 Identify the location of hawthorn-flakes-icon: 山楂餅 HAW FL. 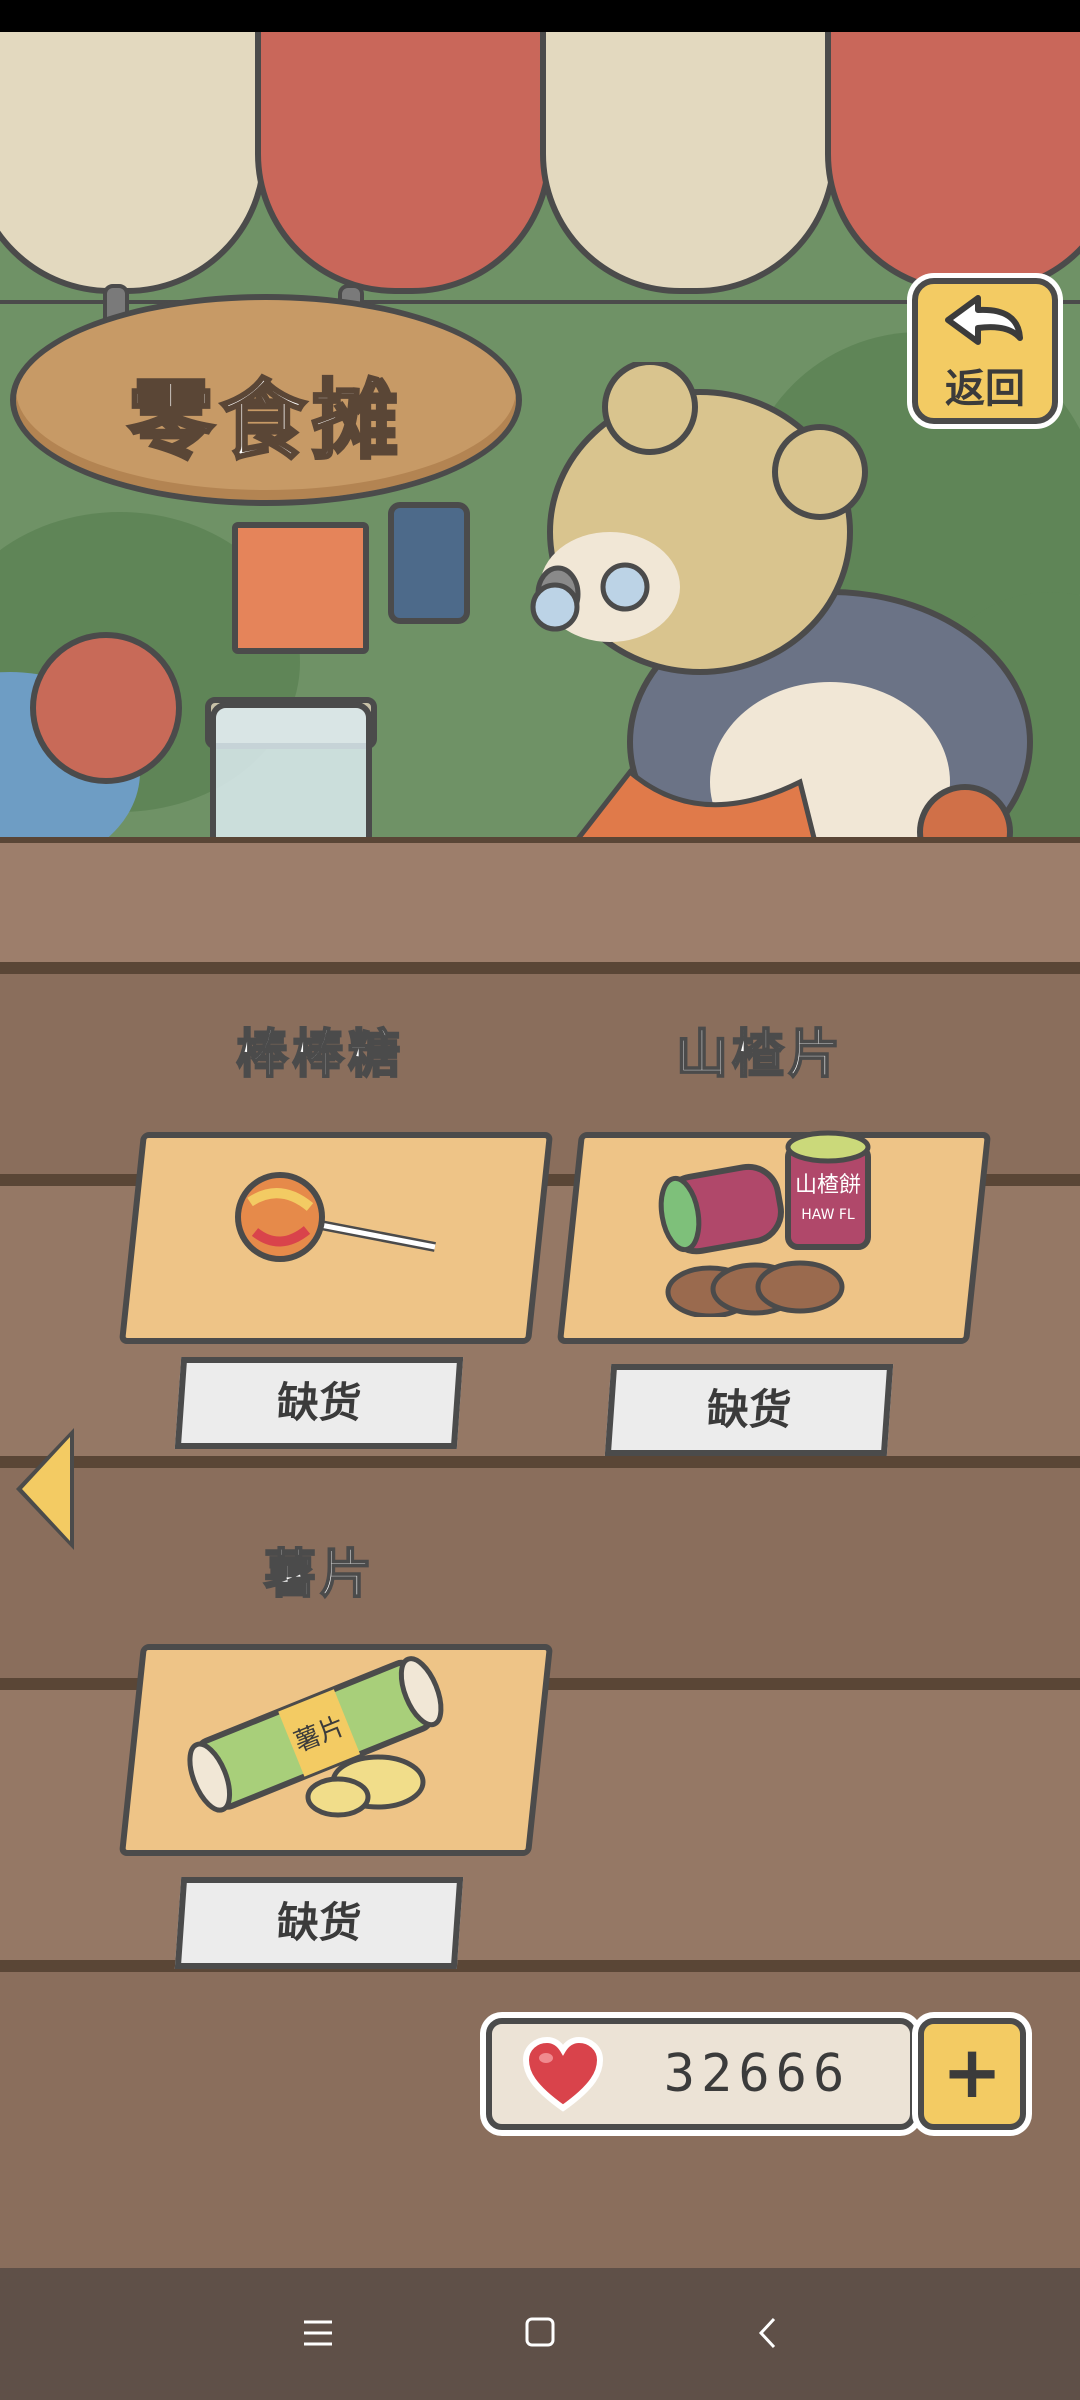
(764, 1223).